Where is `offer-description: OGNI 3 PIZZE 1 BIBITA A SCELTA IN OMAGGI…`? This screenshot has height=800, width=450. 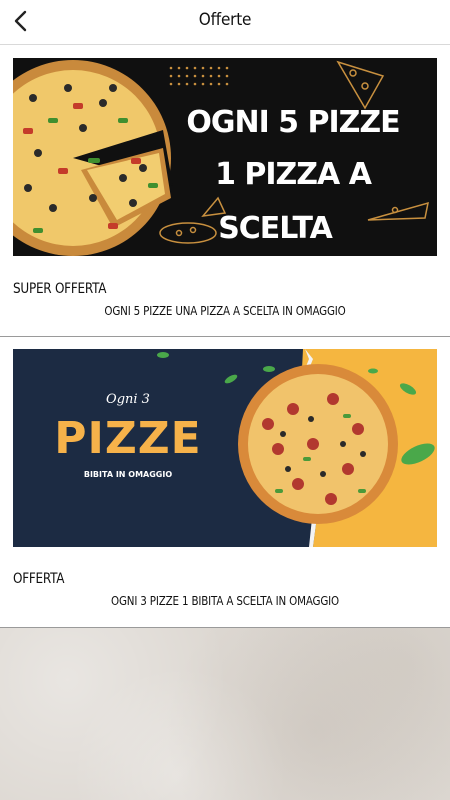
offer-description: OGNI 3 PIZZE 1 BIBITA A SCELTA IN OMAGGI… is located at coordinates (225, 601).